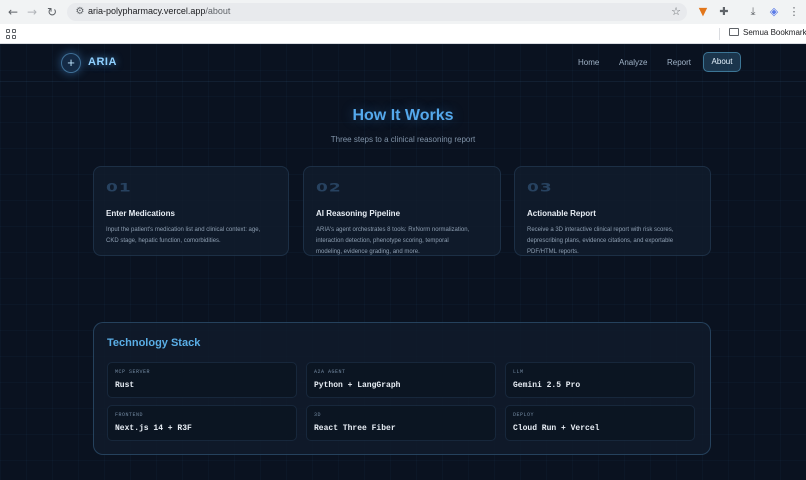 The image size is (806, 480). What do you see at coordinates (724, 12) in the screenshot?
I see `puzzle-extensions-icon: ✚` at bounding box center [724, 12].